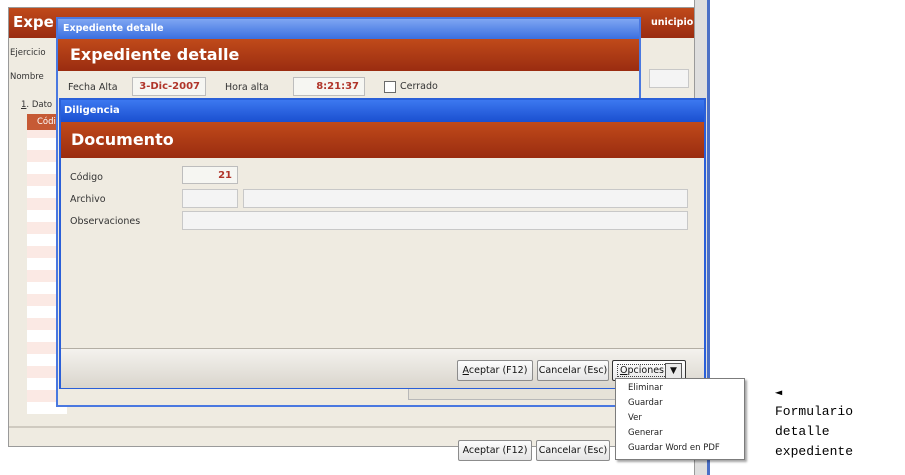  What do you see at coordinates (573, 370) in the screenshot?
I see `cancelar-button: Cancelar (Esc)` at bounding box center [573, 370].